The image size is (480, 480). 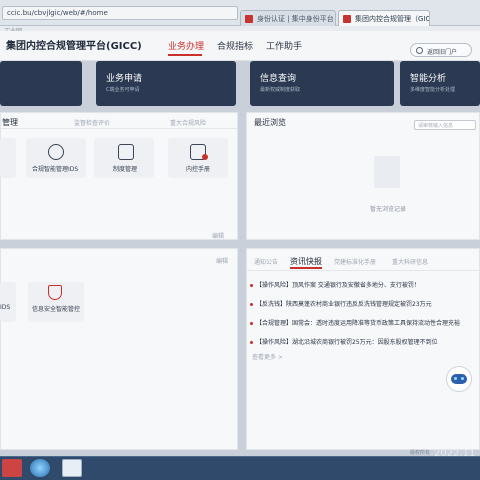 What do you see at coordinates (8, 302) in the screenshot?
I see `app-item-ids: IDS` at bounding box center [8, 302].